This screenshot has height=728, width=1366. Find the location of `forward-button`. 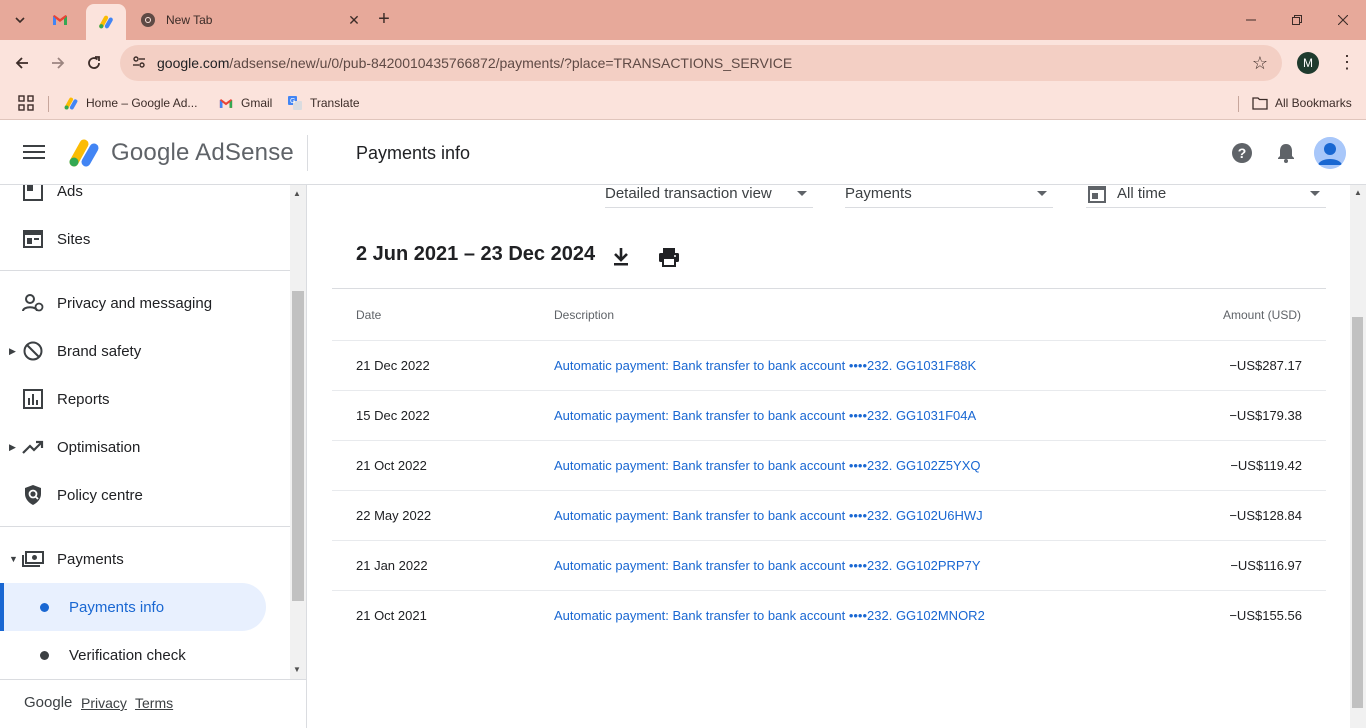

forward-button is located at coordinates (58, 63).